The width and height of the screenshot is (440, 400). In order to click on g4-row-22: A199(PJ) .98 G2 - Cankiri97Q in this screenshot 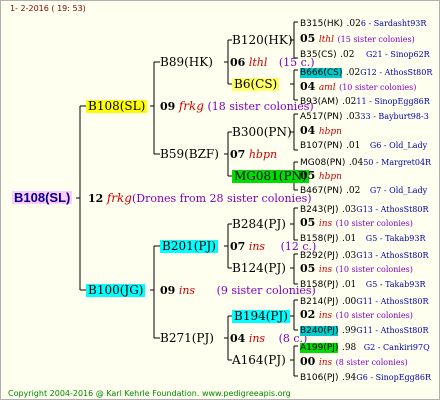, I will do `click(365, 347)`.